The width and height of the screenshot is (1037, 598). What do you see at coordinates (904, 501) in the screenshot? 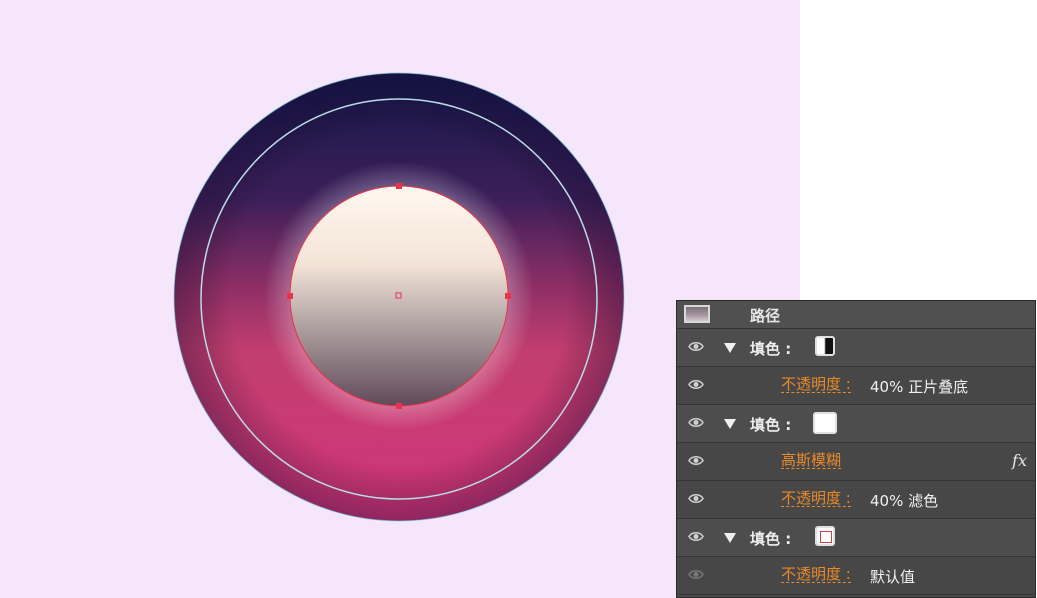
I see `opacity-value: 40% 滤色` at bounding box center [904, 501].